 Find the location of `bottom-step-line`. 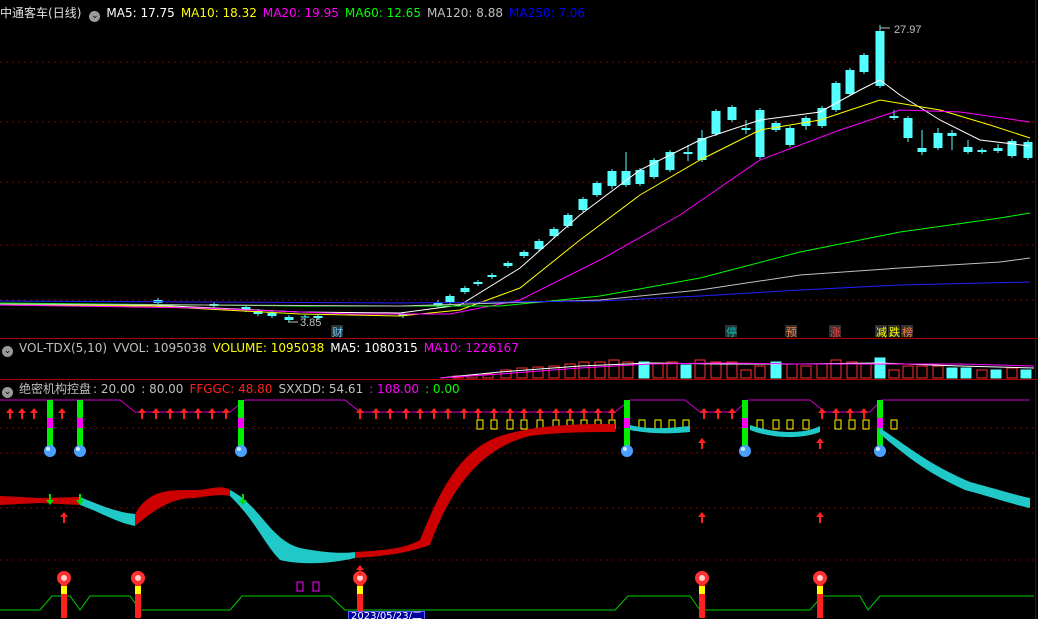

bottom-step-line is located at coordinates (517, 603).